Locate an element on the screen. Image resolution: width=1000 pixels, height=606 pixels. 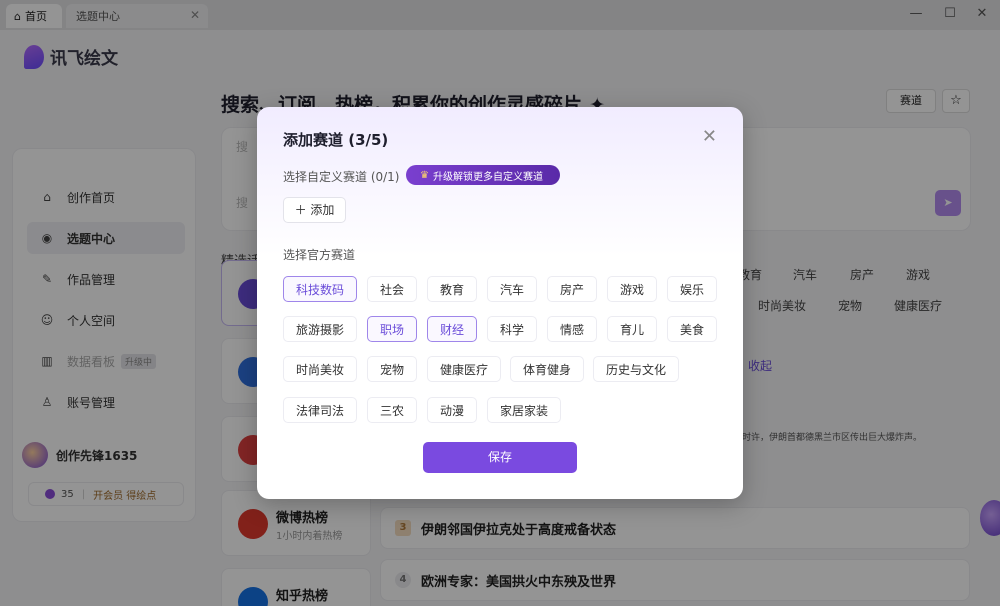
chip-label: 体育健身 is located at coordinates (547, 369).